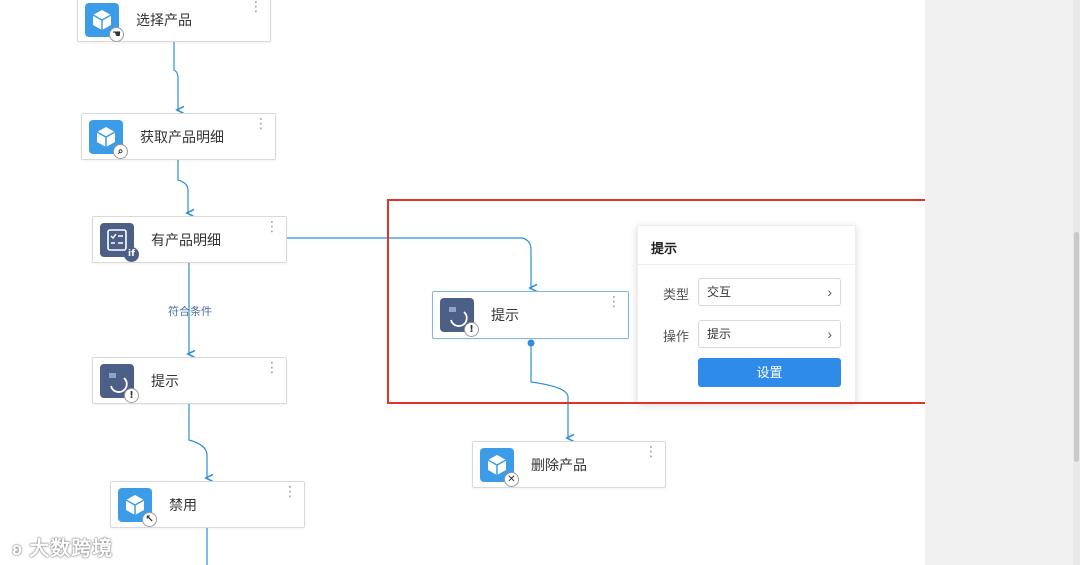  I want to click on cube-disable-icon: ↖, so click(137, 507).